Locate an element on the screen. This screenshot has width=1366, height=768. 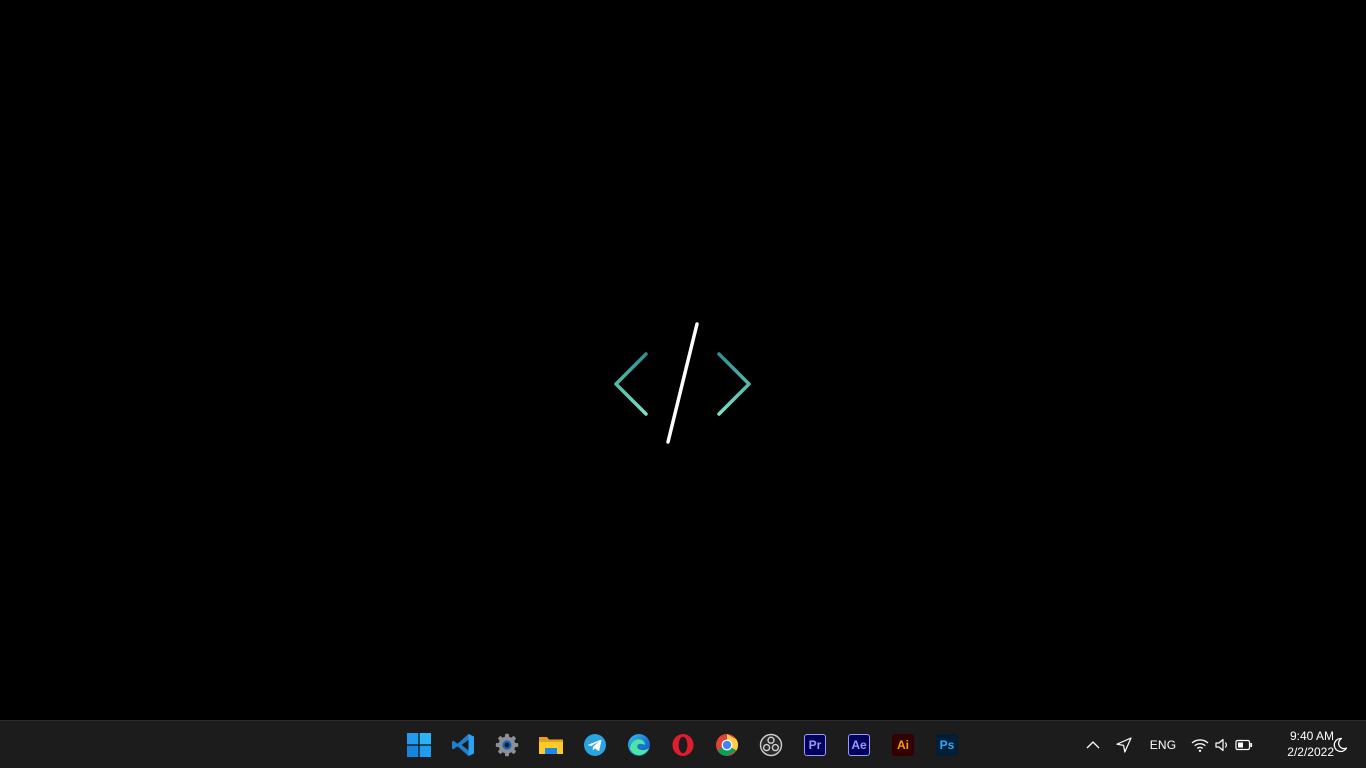
vscode-taskbar-button is located at coordinates (463, 745).